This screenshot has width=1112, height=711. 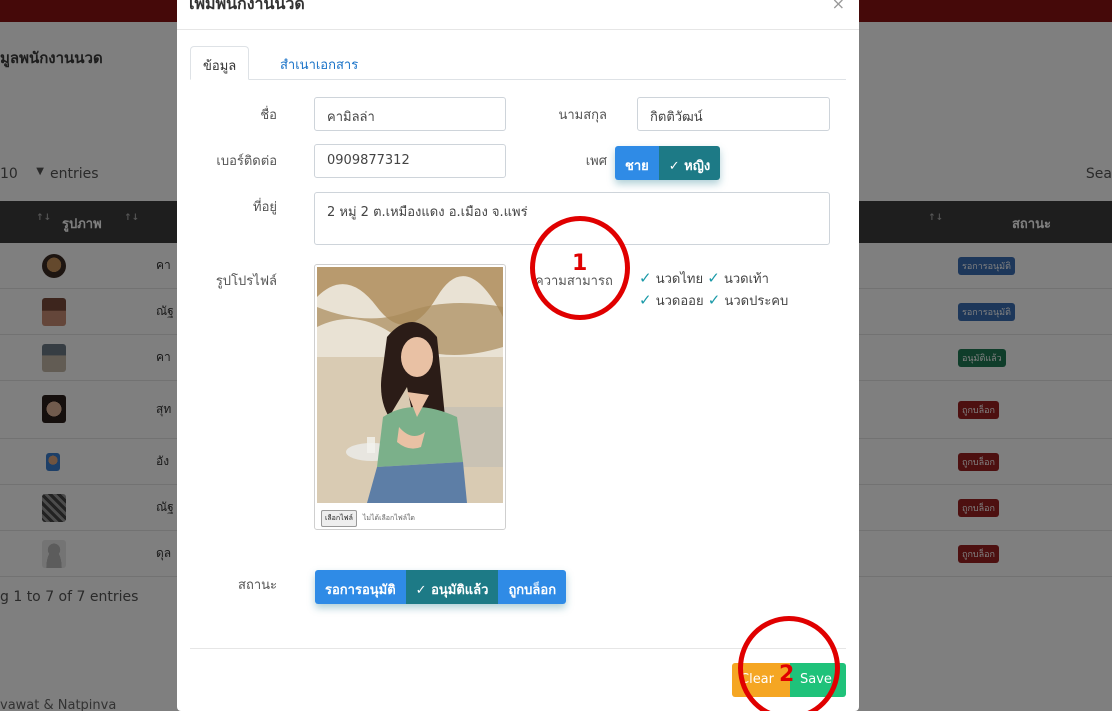 I want to click on skill-item: นวดไทย, so click(x=679, y=279).